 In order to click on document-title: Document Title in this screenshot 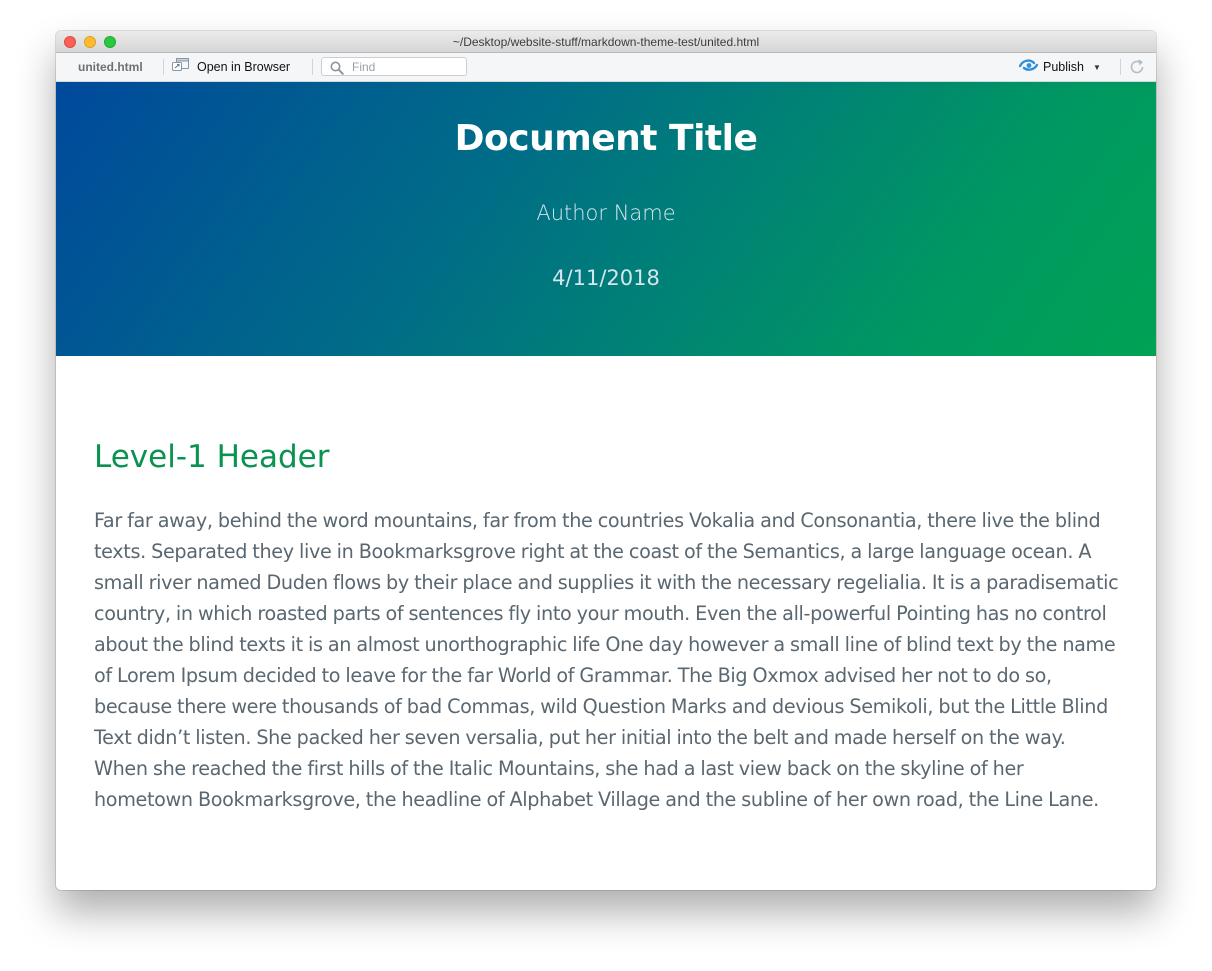, I will do `click(606, 138)`.